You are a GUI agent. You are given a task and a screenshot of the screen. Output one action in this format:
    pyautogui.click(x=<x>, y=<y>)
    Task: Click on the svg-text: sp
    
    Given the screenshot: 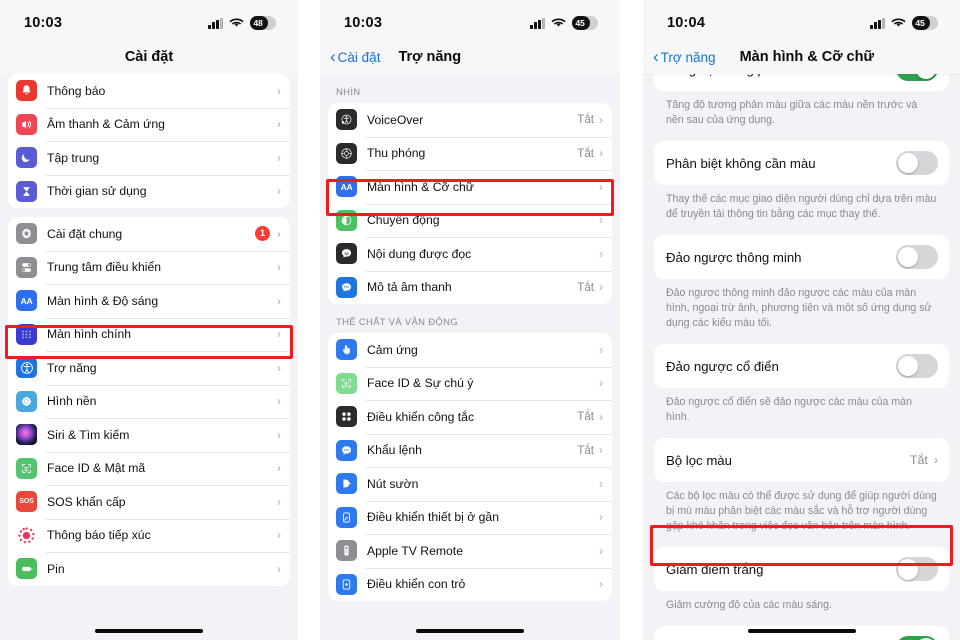 What is the action you would take?
    pyautogui.click(x=346, y=254)
    